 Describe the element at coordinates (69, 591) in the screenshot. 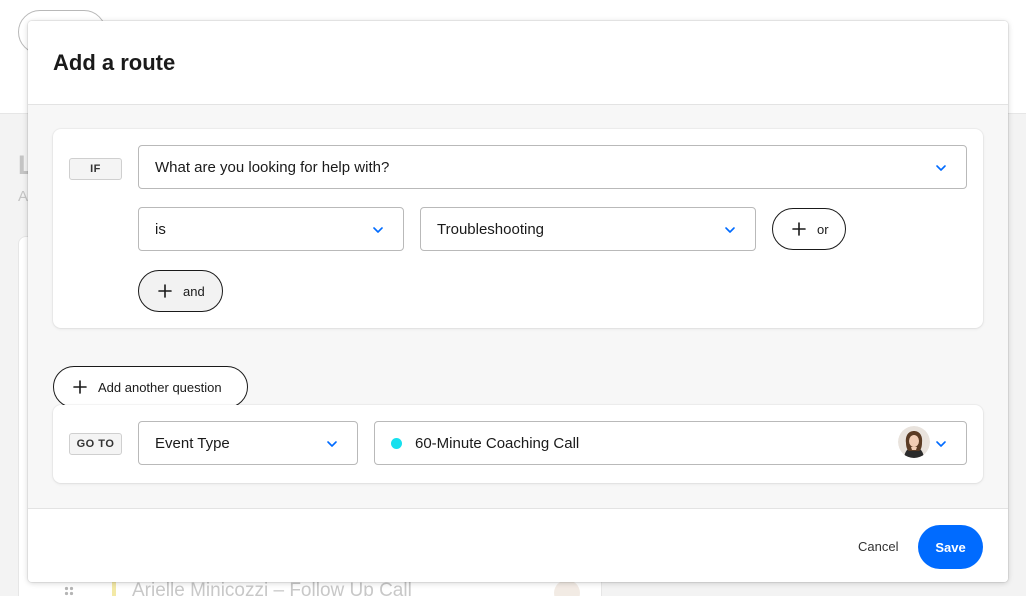

I see `drag-handle-icon` at that location.